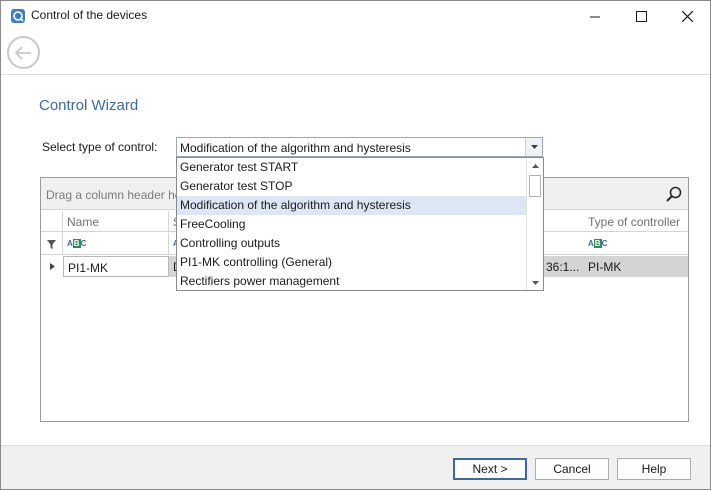 This screenshot has height=490, width=711. Describe the element at coordinates (572, 469) in the screenshot. I see `cancel-button: Cancel` at that location.